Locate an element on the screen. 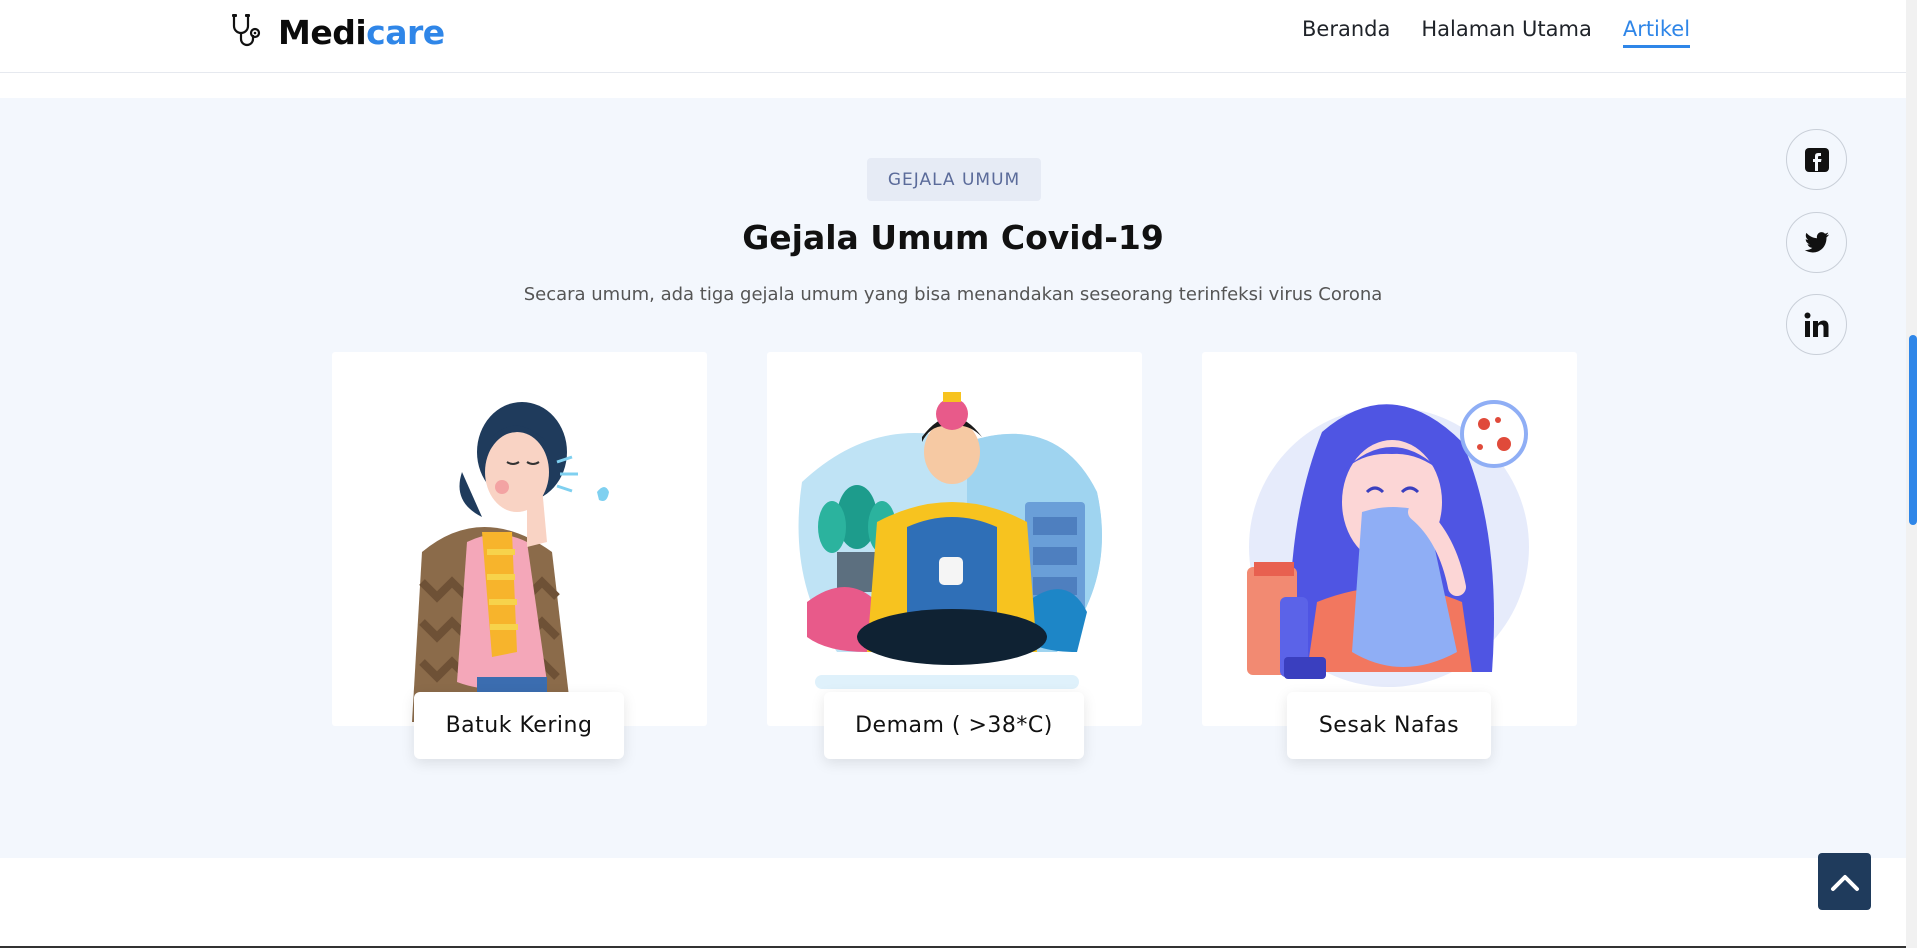 The image size is (1917, 948). nav-artikel: Artikel is located at coordinates (1656, 32).